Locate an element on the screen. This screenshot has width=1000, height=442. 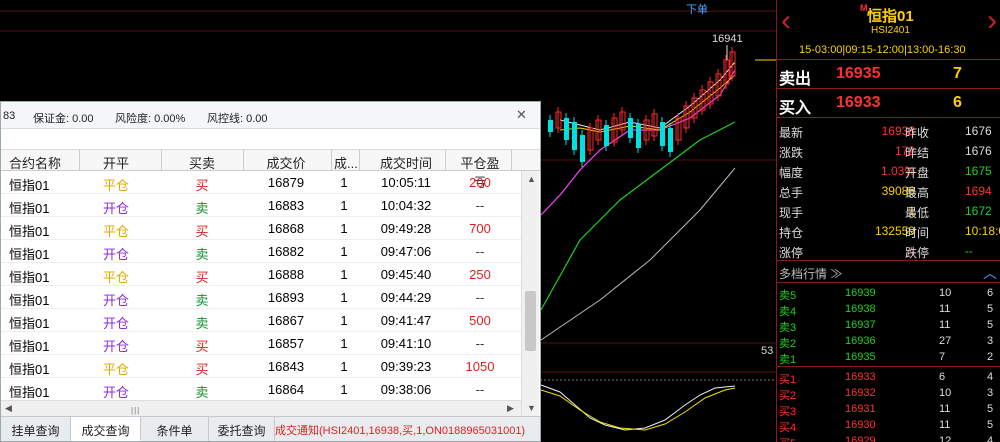
level-price: 16935 is located at coordinates (860, 357).